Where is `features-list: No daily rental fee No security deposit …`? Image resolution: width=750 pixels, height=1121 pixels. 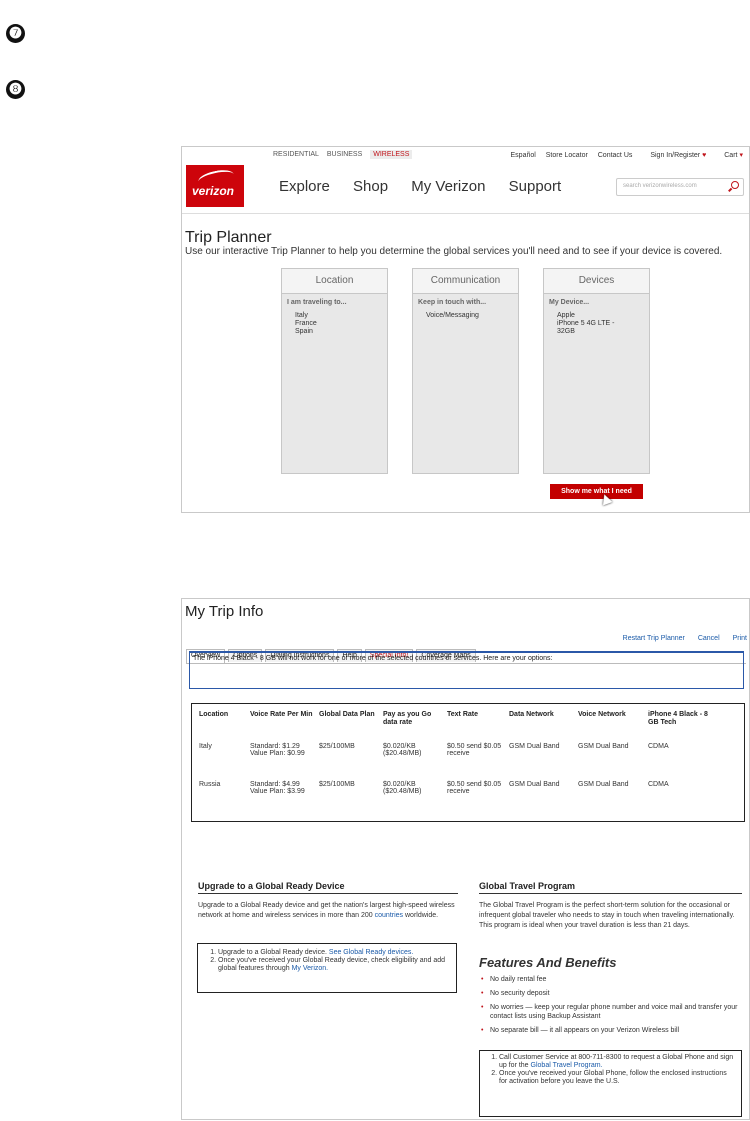 features-list: No daily rental fee No security deposit … is located at coordinates (614, 1007).